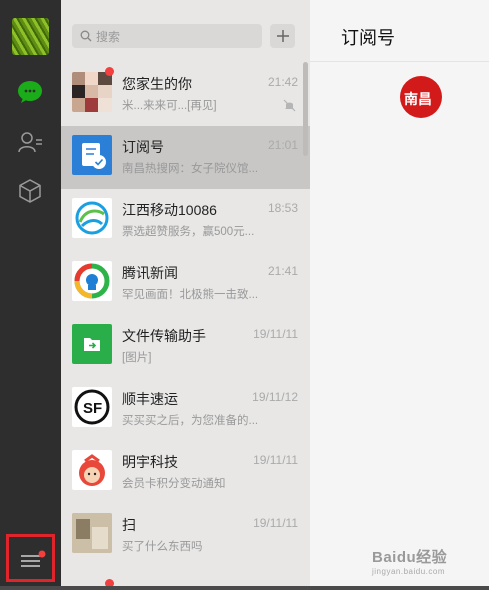 Image resolution: width=489 pixels, height=590 pixels. What do you see at coordinates (368, 38) in the screenshot?
I see `panel-title: 订阅号` at bounding box center [368, 38].